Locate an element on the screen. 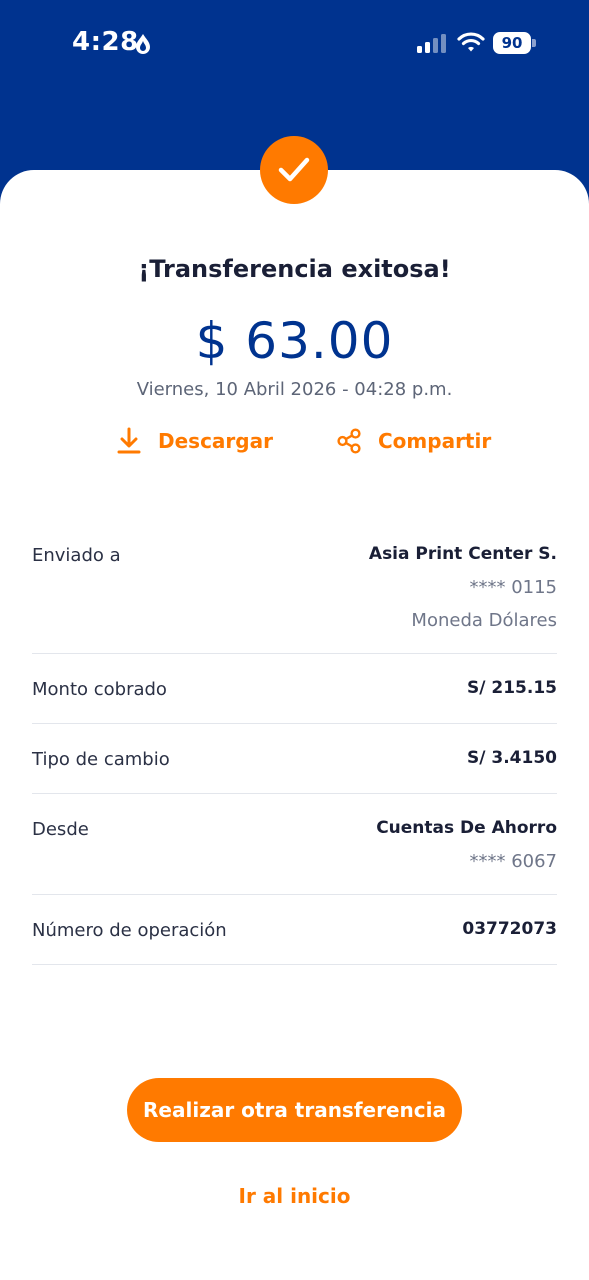 The image size is (589, 1280). share-label: Compartir is located at coordinates (435, 441).